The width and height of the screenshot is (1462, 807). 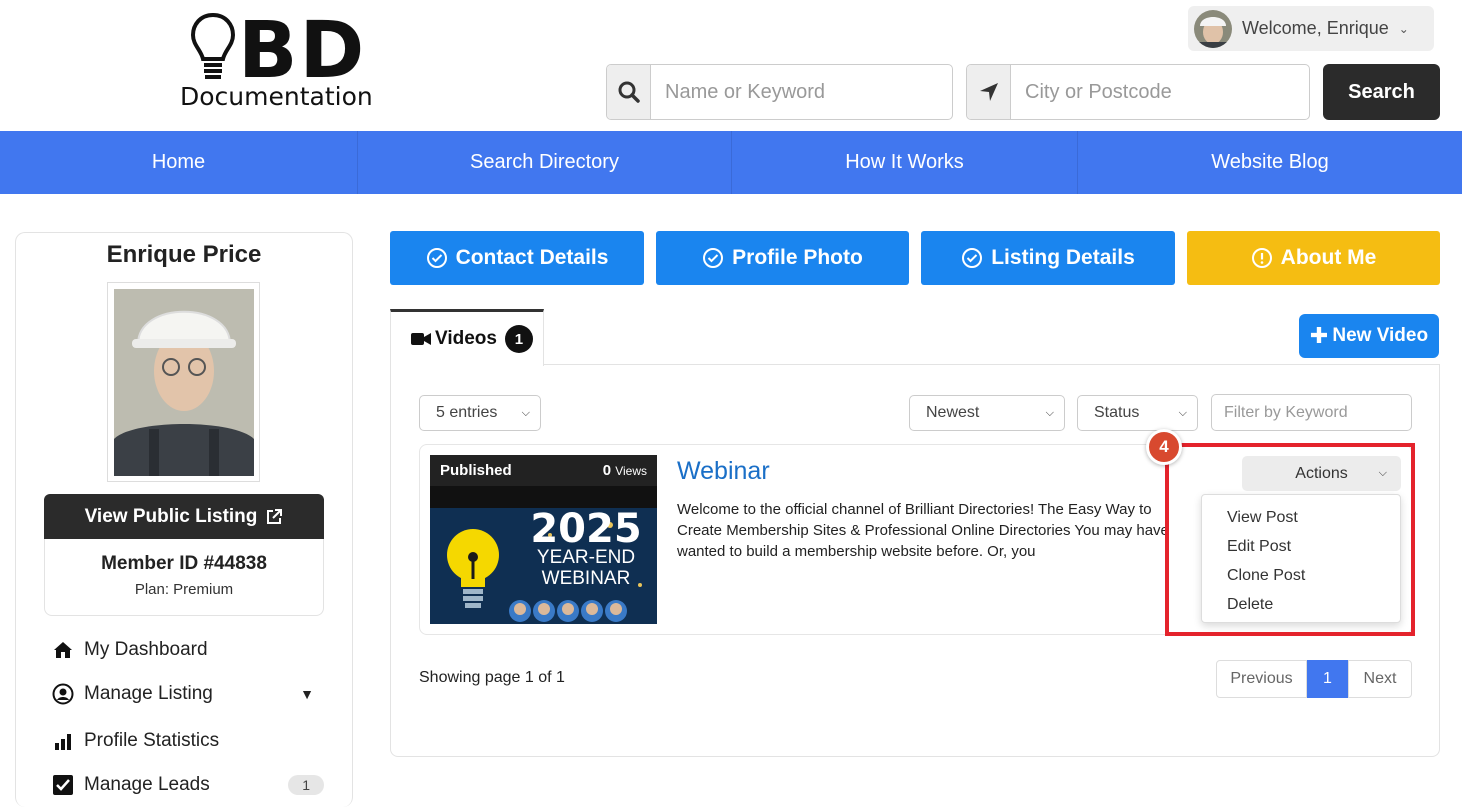 What do you see at coordinates (1270, 162) in the screenshot?
I see `nav-item-website-blog: Website Blog` at bounding box center [1270, 162].